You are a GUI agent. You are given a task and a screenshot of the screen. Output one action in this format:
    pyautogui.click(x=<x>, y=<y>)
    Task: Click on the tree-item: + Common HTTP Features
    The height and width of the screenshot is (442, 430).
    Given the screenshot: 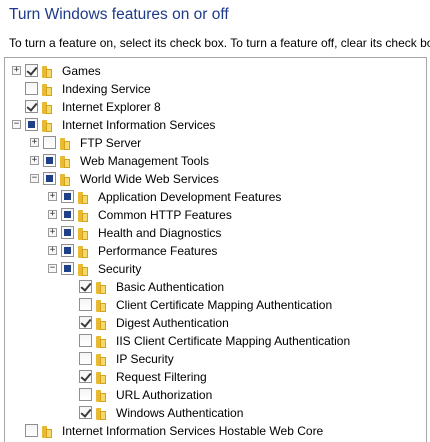 What is the action you would take?
    pyautogui.click(x=215, y=215)
    